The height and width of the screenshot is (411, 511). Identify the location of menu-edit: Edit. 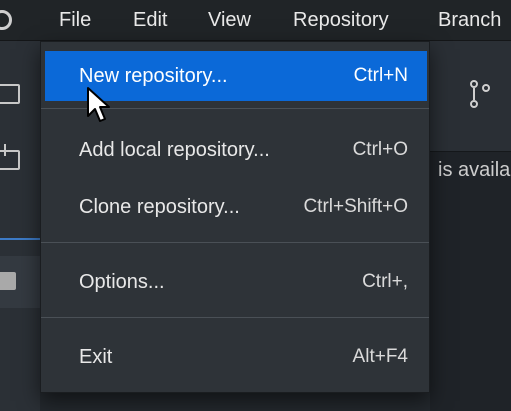
(150, 20).